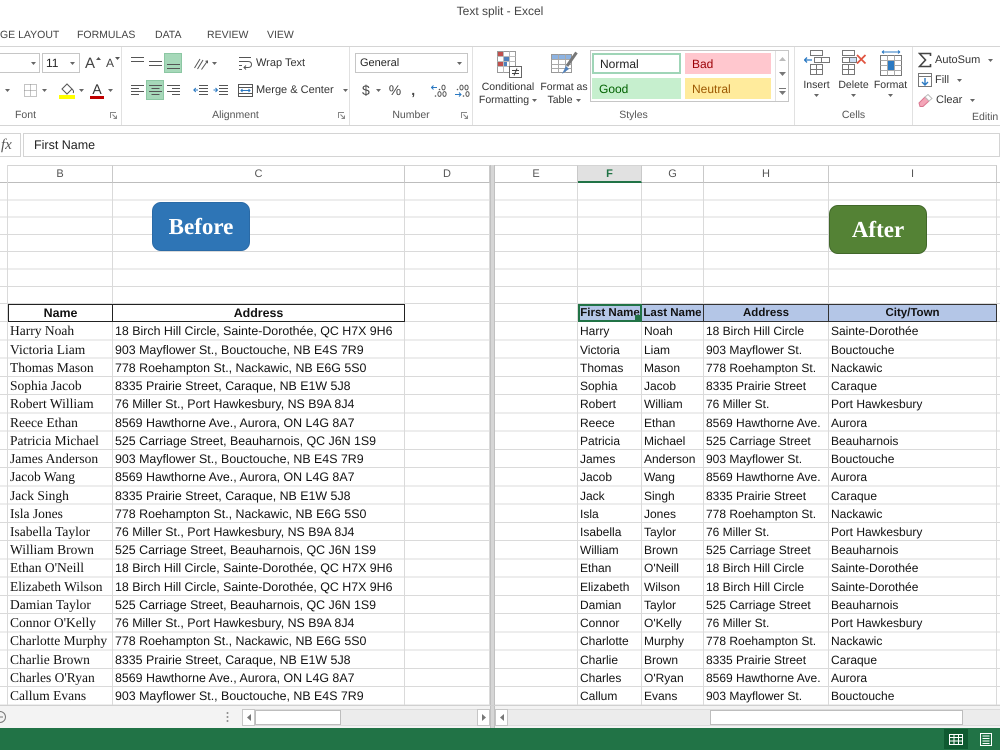 This screenshot has height=750, width=1000. I want to click on format-as-table-button: Format as Table, so click(564, 79).